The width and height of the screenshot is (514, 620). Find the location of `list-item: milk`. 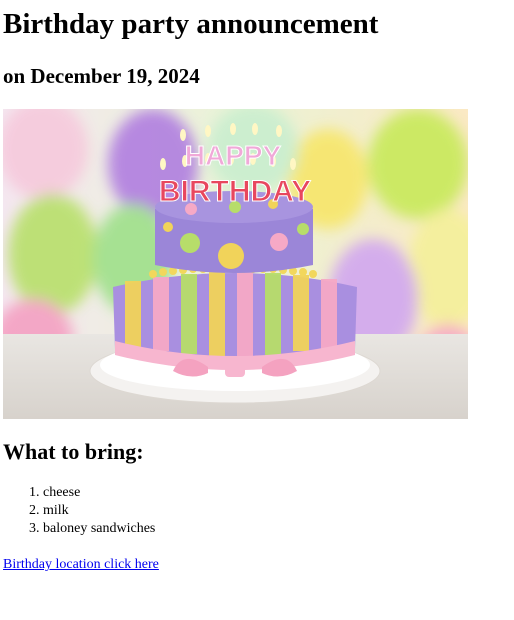

list-item: milk is located at coordinates (278, 511).